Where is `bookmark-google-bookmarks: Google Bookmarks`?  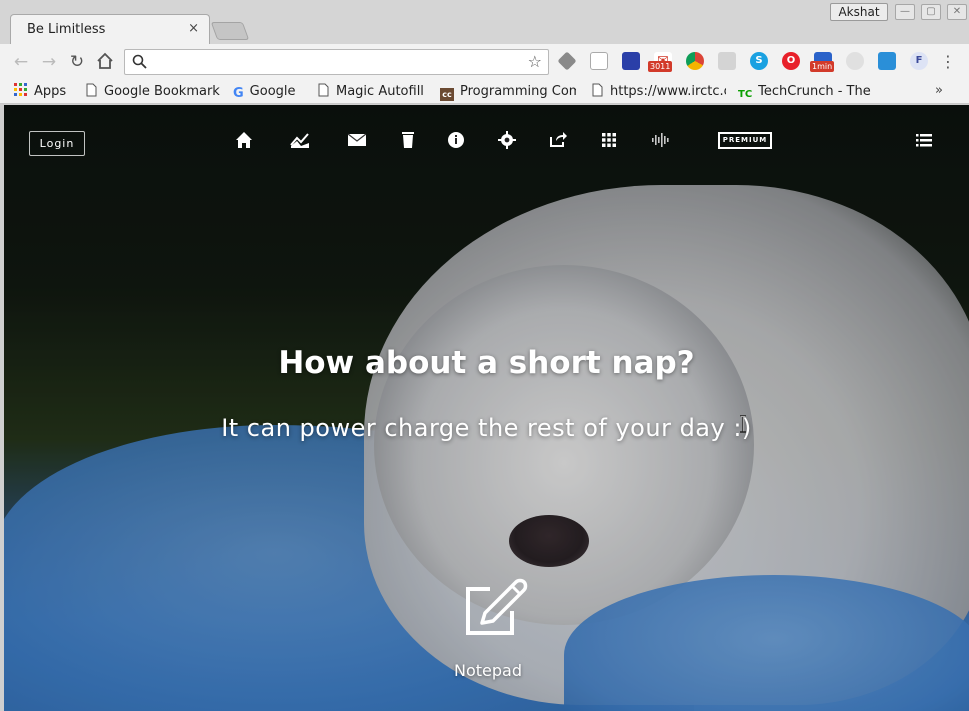
bookmark-google-bookmarks: Google Bookmarks is located at coordinates (152, 92).